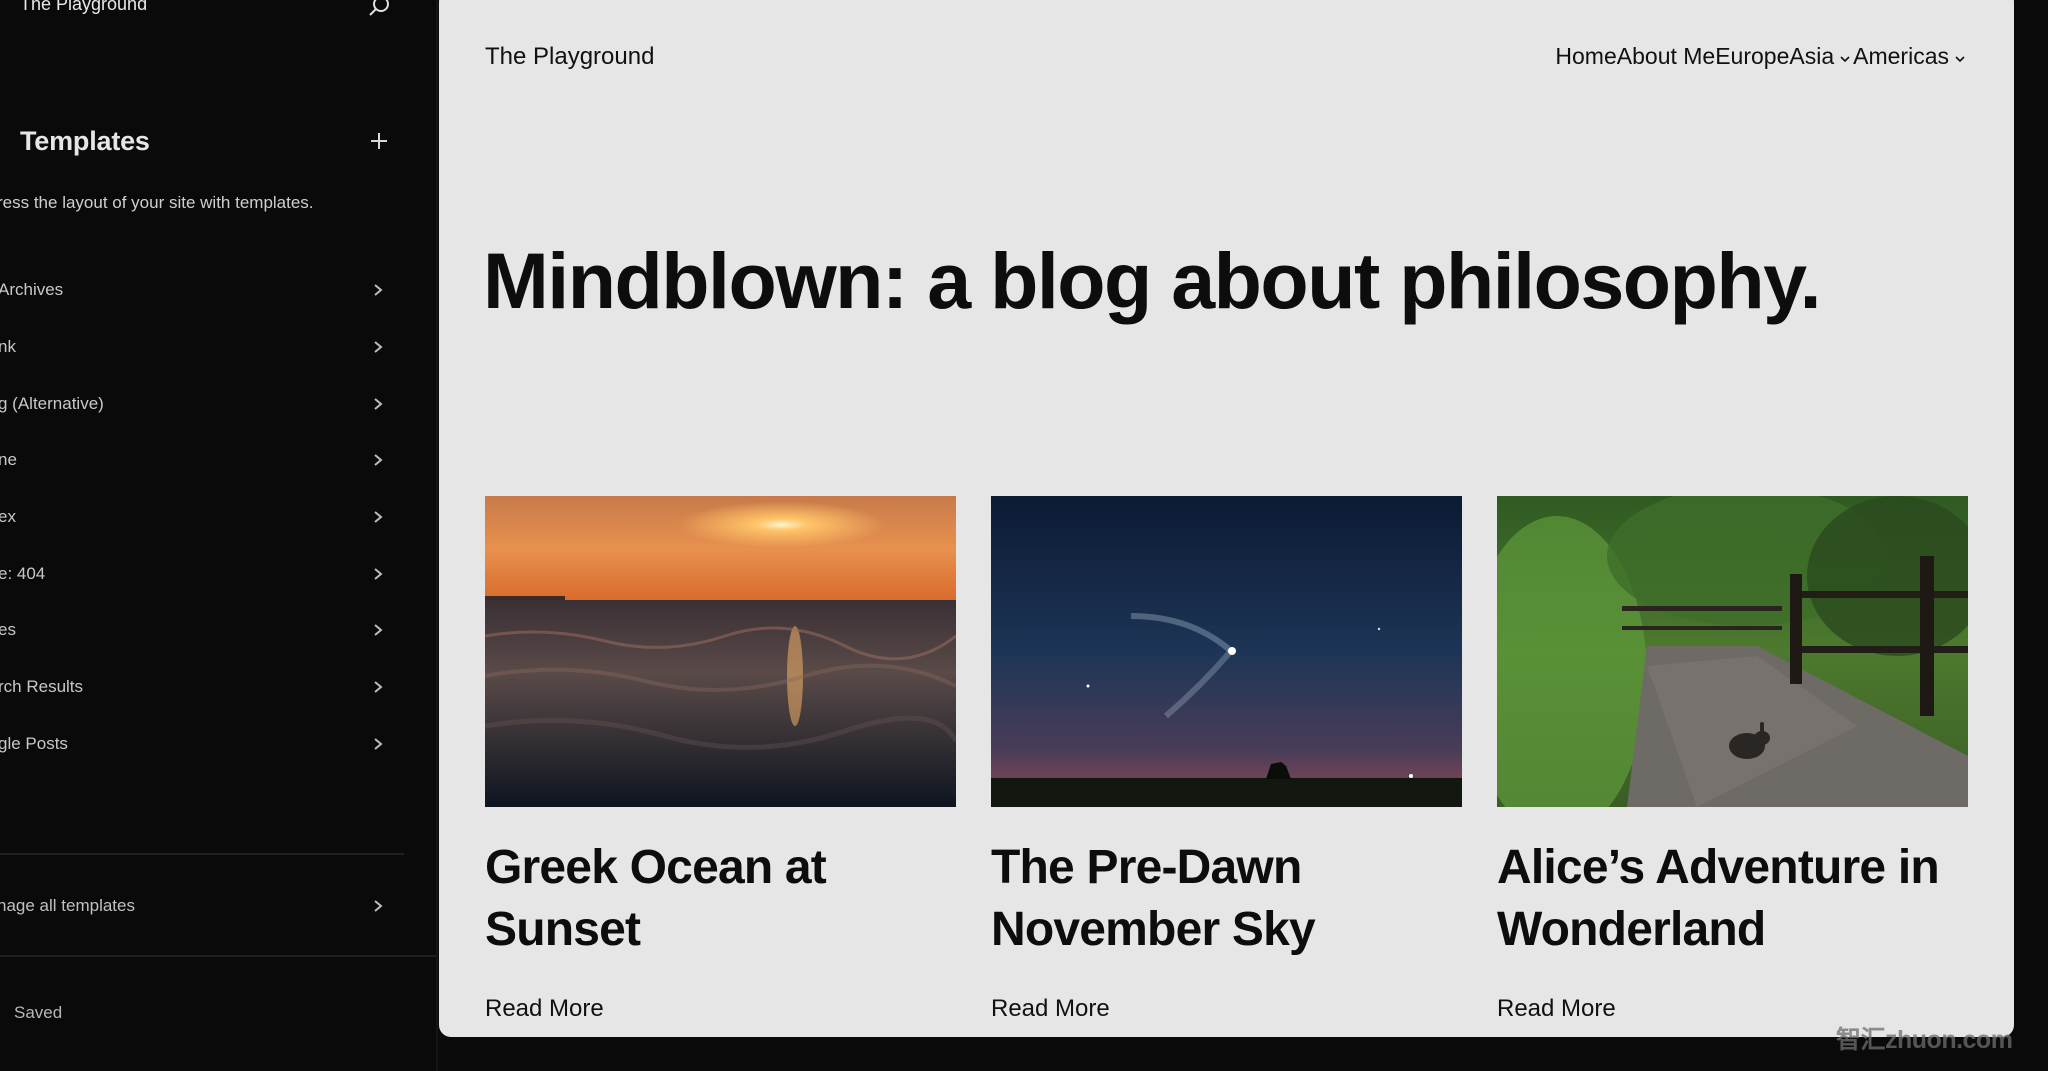 This screenshot has width=2048, height=1071. Describe the element at coordinates (379, 141) in the screenshot. I see `plus-icon` at that location.